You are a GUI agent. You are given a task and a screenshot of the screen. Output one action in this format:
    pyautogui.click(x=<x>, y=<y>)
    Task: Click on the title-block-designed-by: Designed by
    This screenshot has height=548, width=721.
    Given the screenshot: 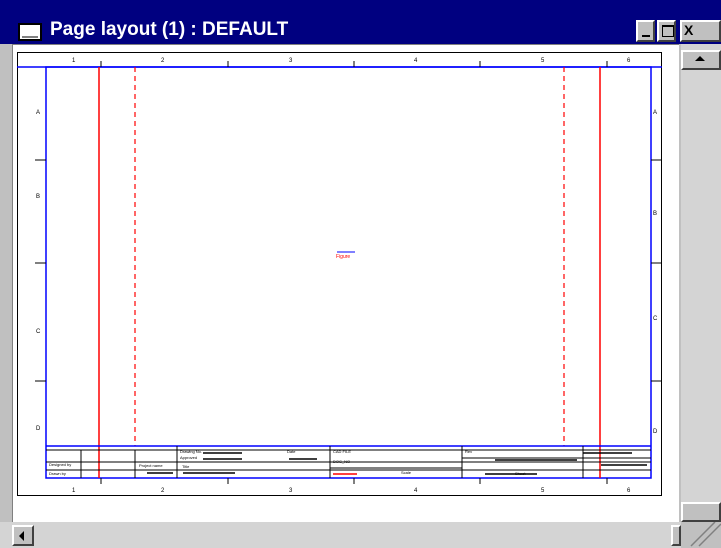 What is the action you would take?
    pyautogui.click(x=60, y=464)
    